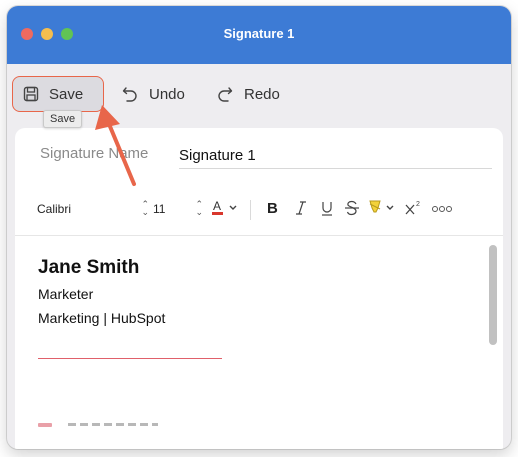 Image resolution: width=518 pixels, height=457 pixels. What do you see at coordinates (250, 210) in the screenshot?
I see `toolbar-divider` at bounding box center [250, 210].